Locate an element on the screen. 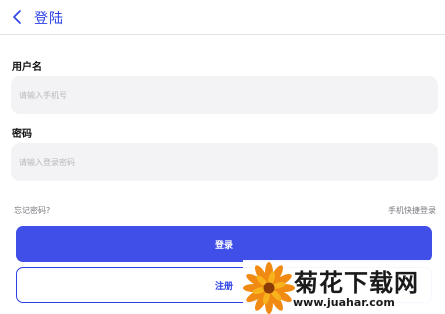 The image size is (445, 314). header-bar: 登陆 is located at coordinates (222, 17).